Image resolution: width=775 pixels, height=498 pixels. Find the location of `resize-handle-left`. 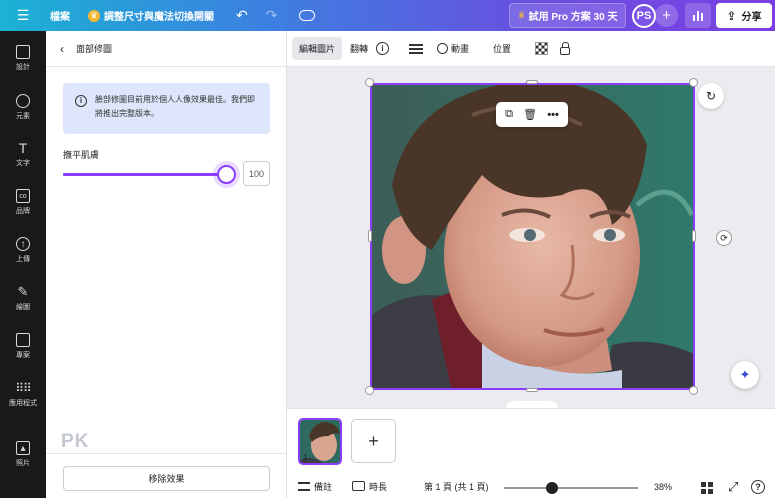

resize-handle-left is located at coordinates (370, 236).